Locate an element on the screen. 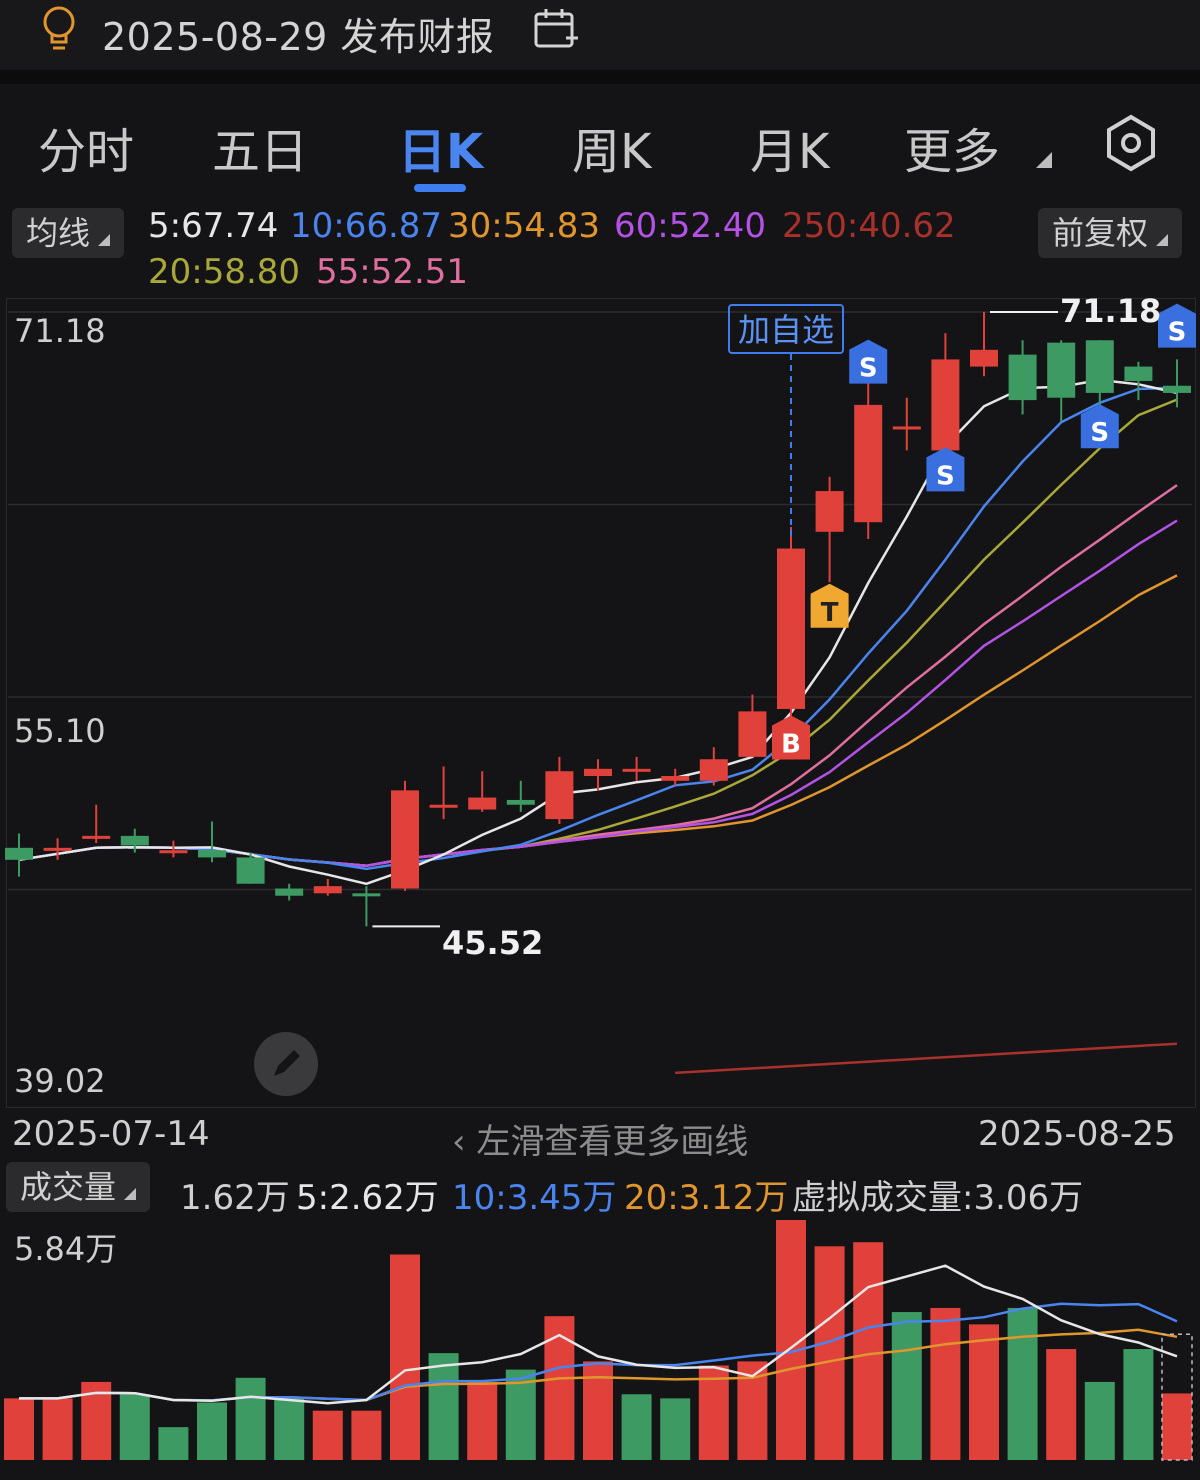 The width and height of the screenshot is (1200, 1480). volume-ma5: 5:2.62万 is located at coordinates (367, 1198).